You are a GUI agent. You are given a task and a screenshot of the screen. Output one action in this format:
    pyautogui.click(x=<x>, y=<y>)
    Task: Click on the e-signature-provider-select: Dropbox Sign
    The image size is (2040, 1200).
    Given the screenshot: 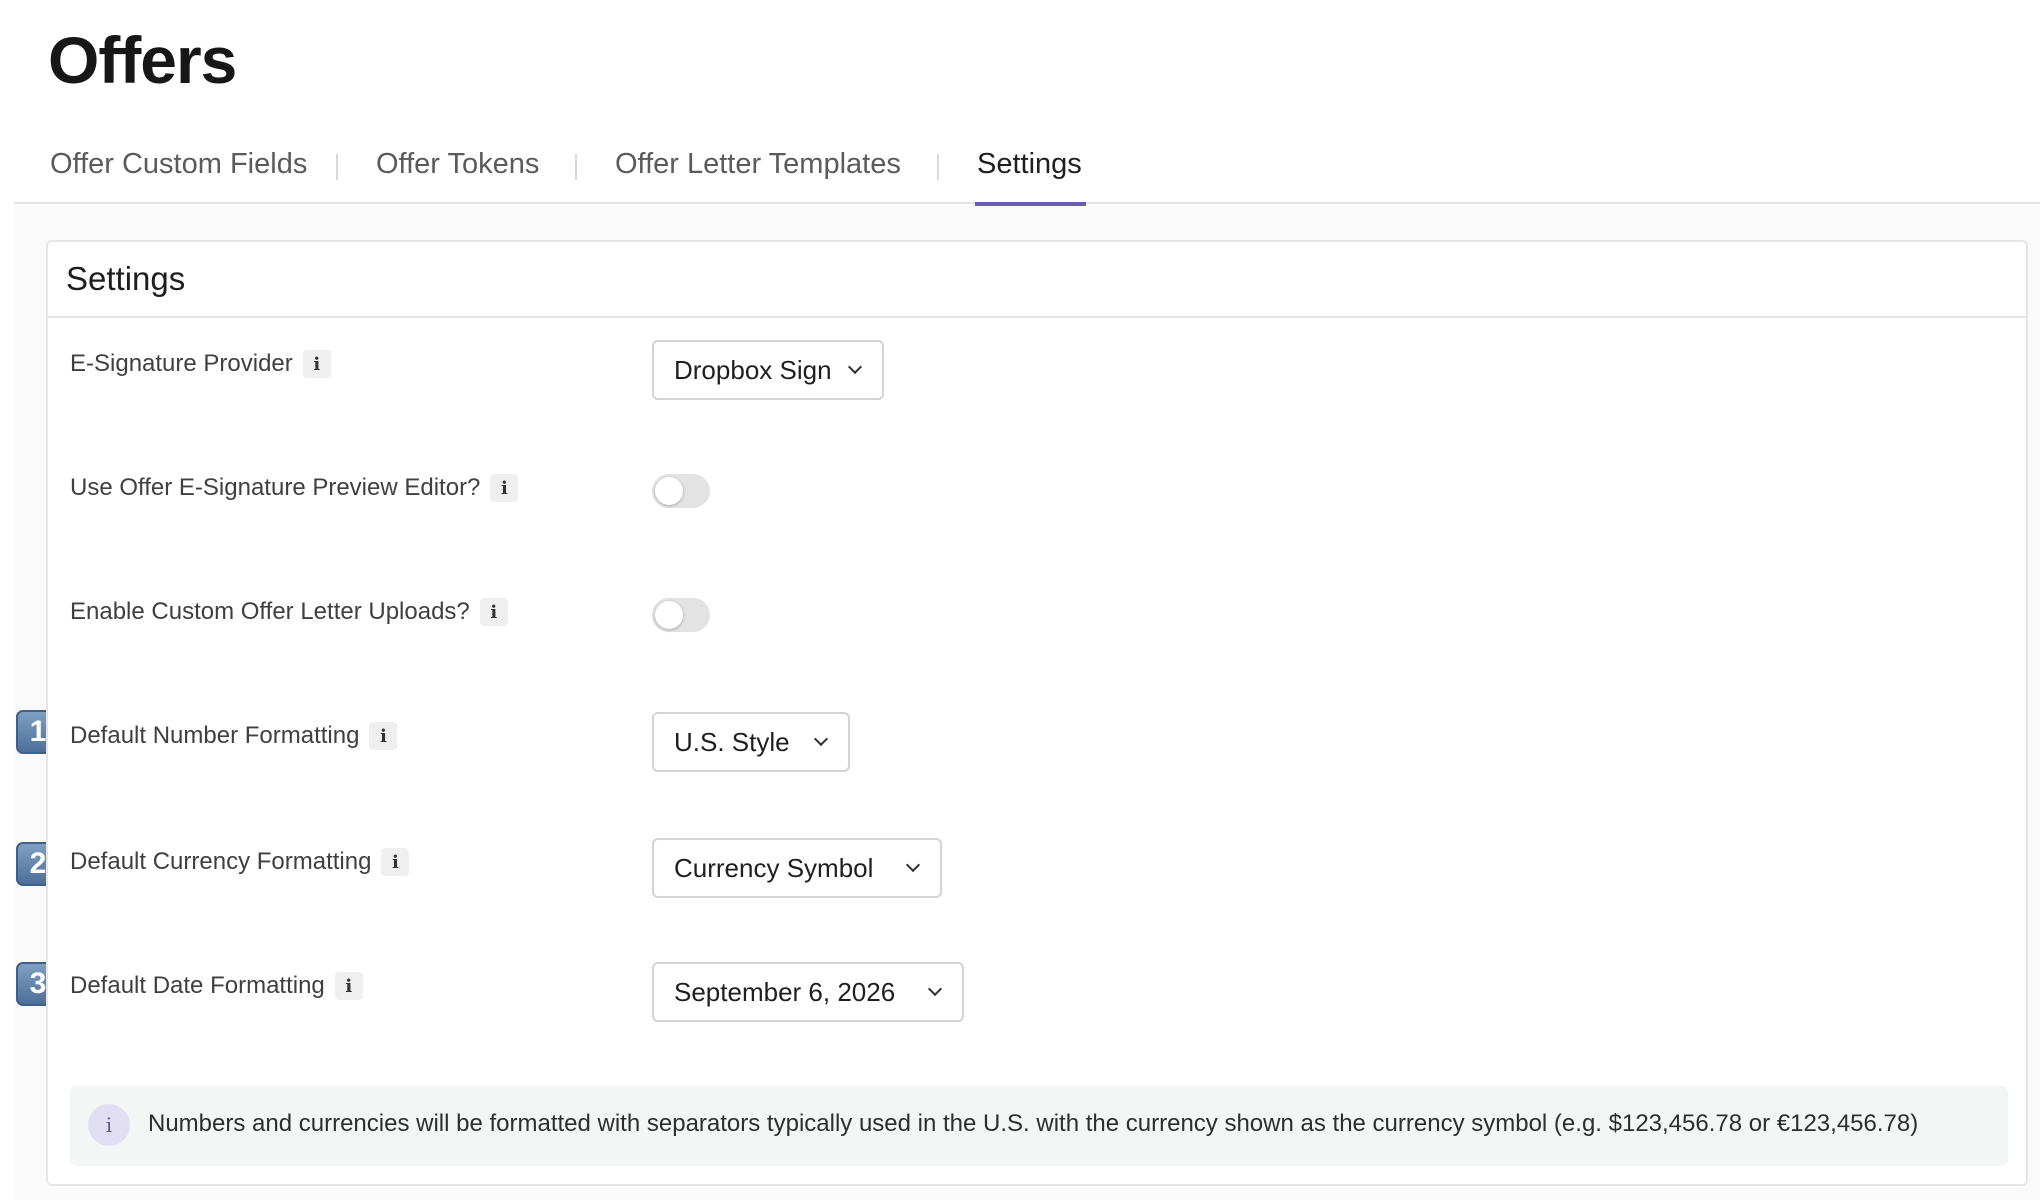 What is the action you would take?
    pyautogui.click(x=768, y=370)
    